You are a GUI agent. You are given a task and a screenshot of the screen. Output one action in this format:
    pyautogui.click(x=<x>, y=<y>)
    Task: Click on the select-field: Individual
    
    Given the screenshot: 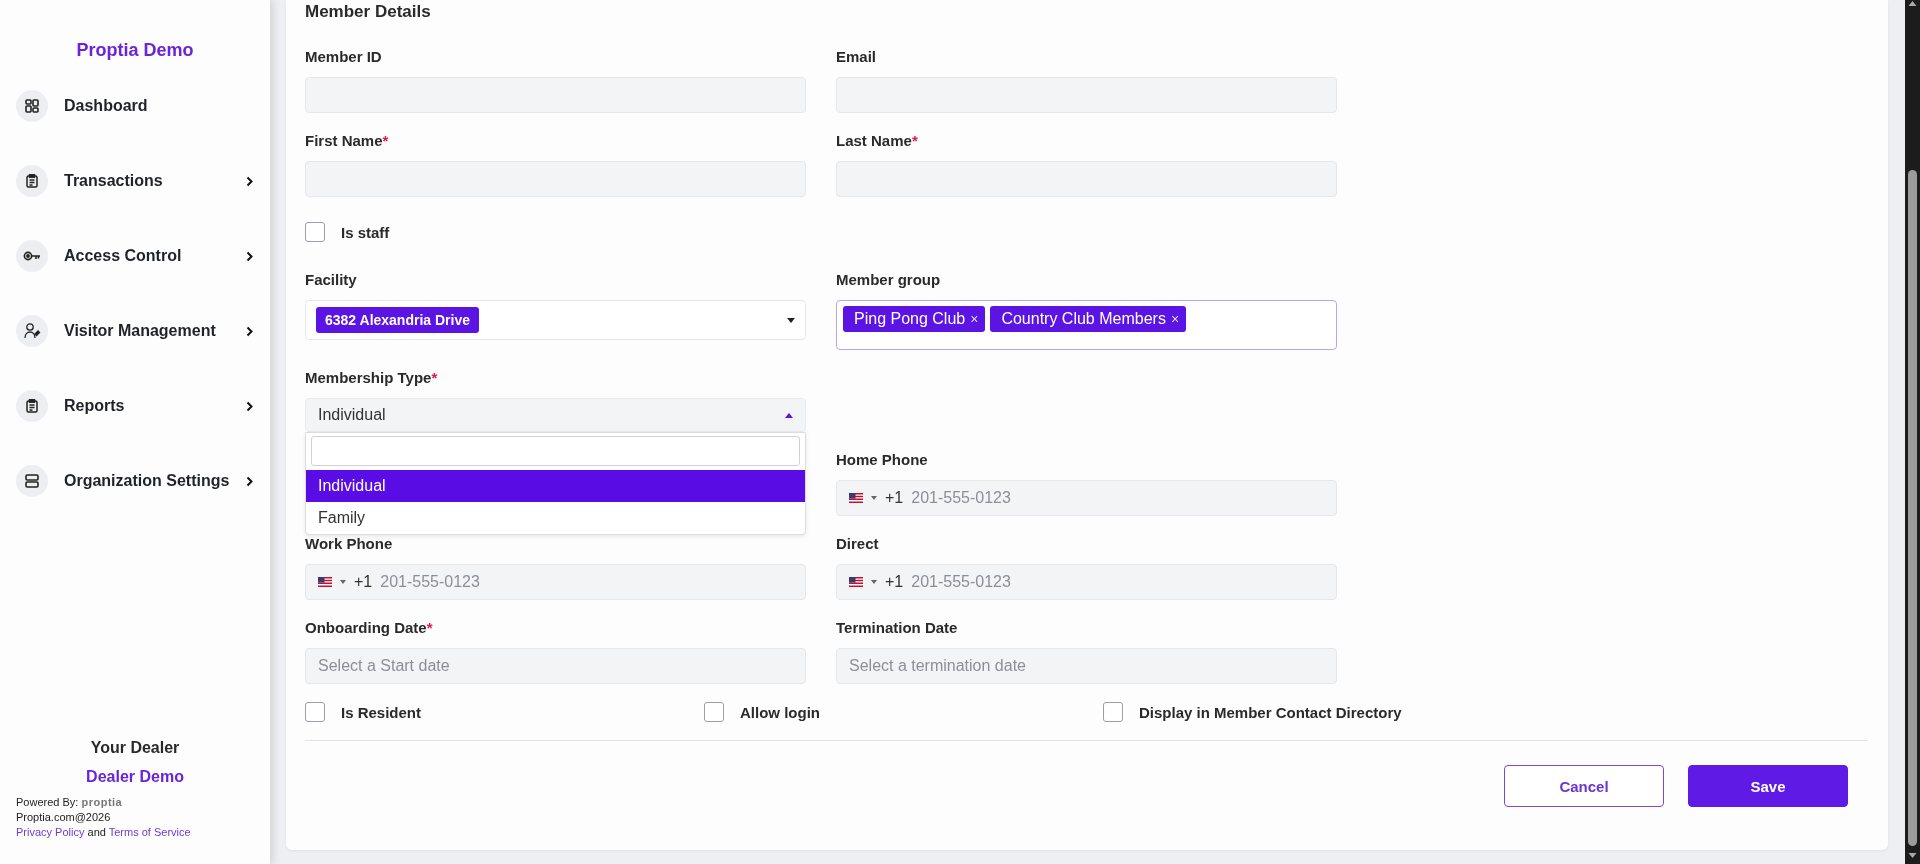 What is the action you would take?
    pyautogui.click(x=555, y=415)
    